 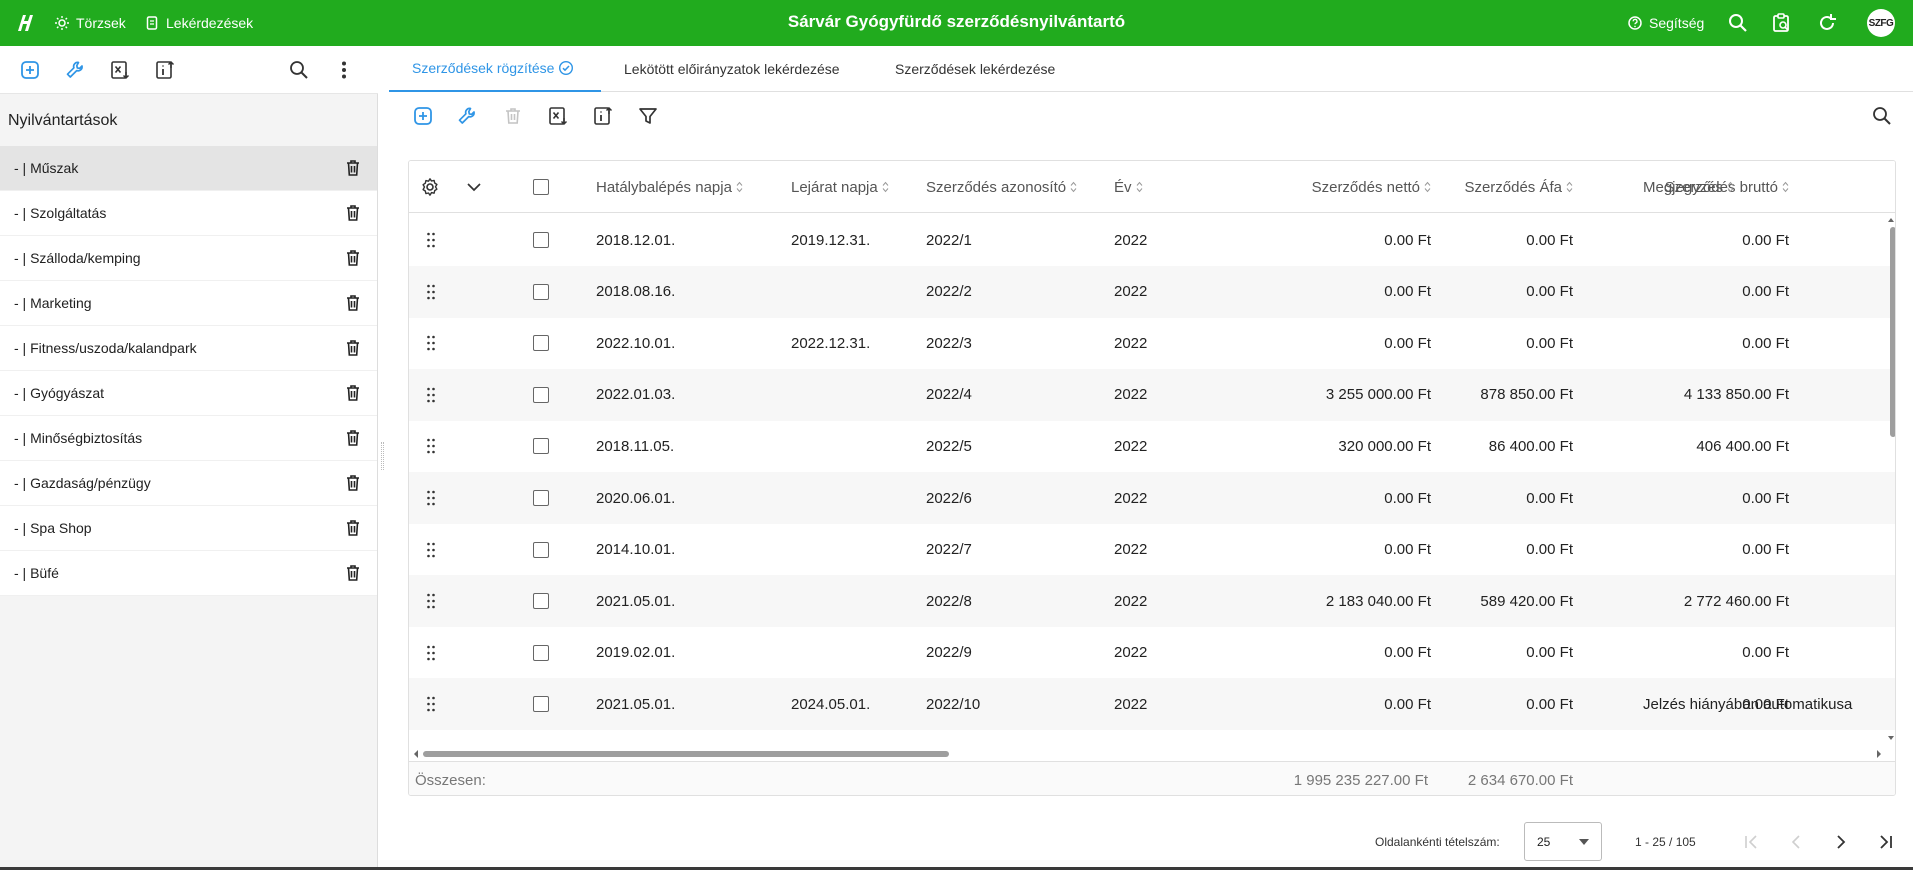 What do you see at coordinates (541, 187) in the screenshot?
I see `select-all-checkbox` at bounding box center [541, 187].